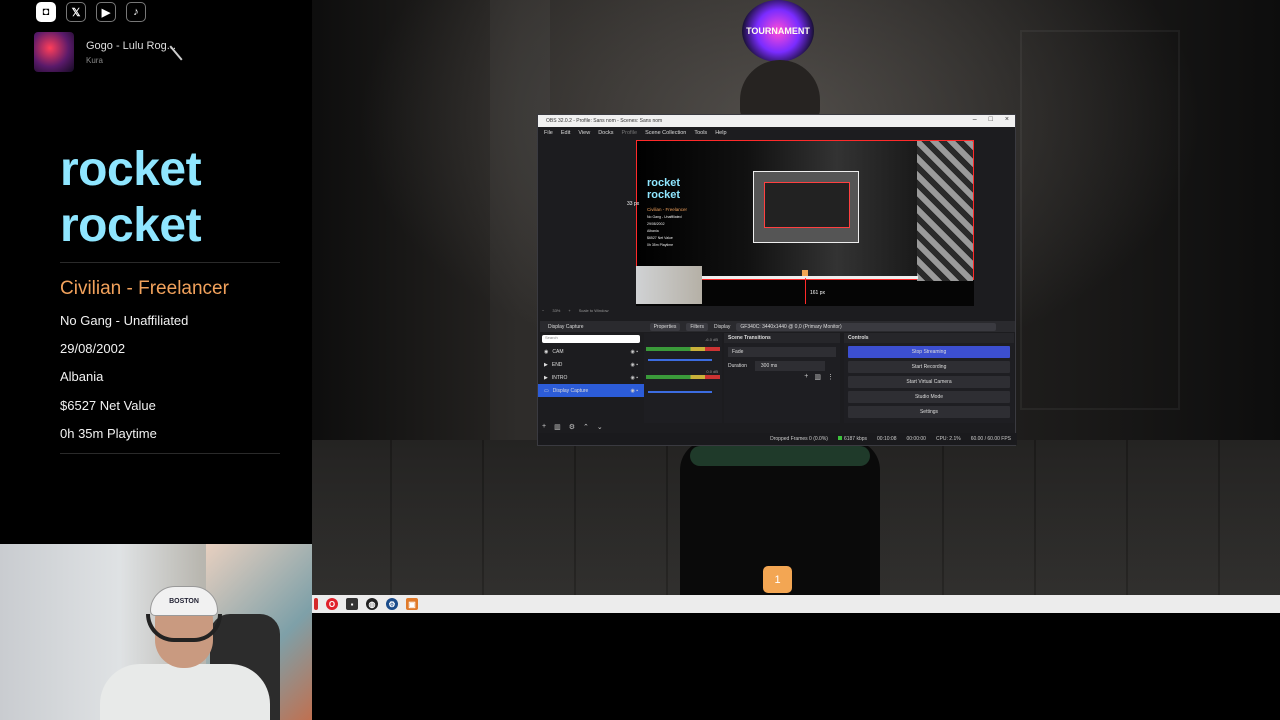 This screenshot has width=1280, height=720. I want to click on transition-select: Fade, so click(782, 352).